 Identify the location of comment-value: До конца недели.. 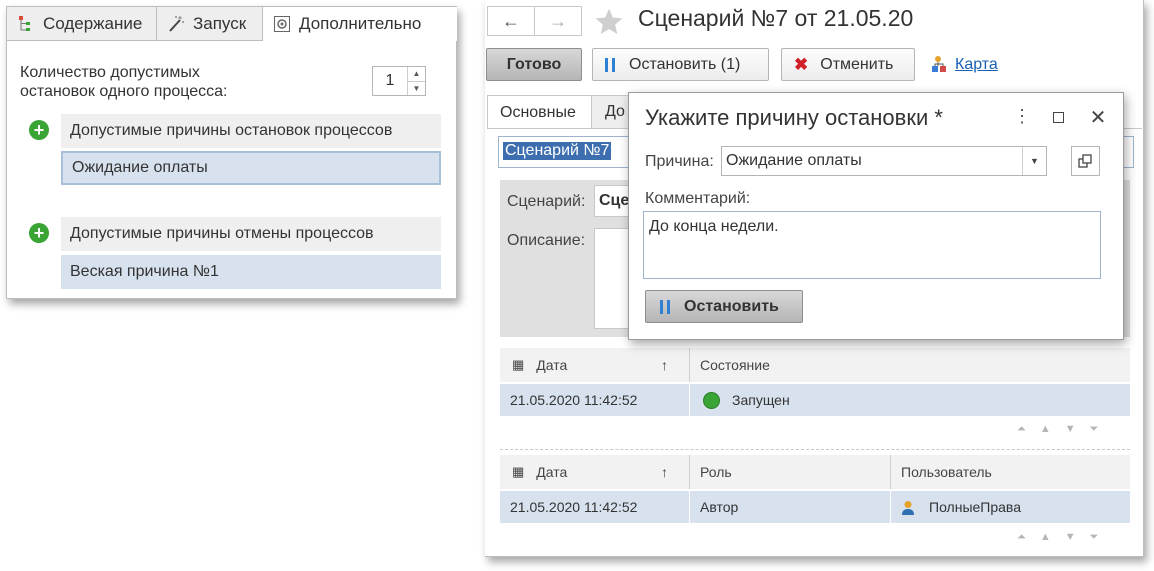
(714, 226).